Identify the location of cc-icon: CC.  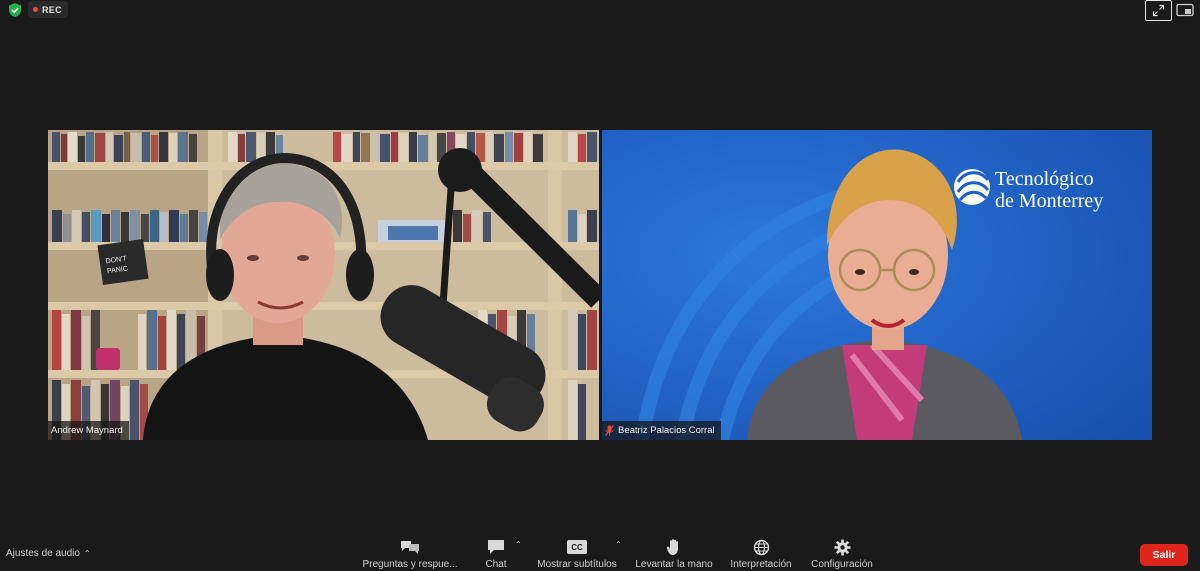
(577, 547).